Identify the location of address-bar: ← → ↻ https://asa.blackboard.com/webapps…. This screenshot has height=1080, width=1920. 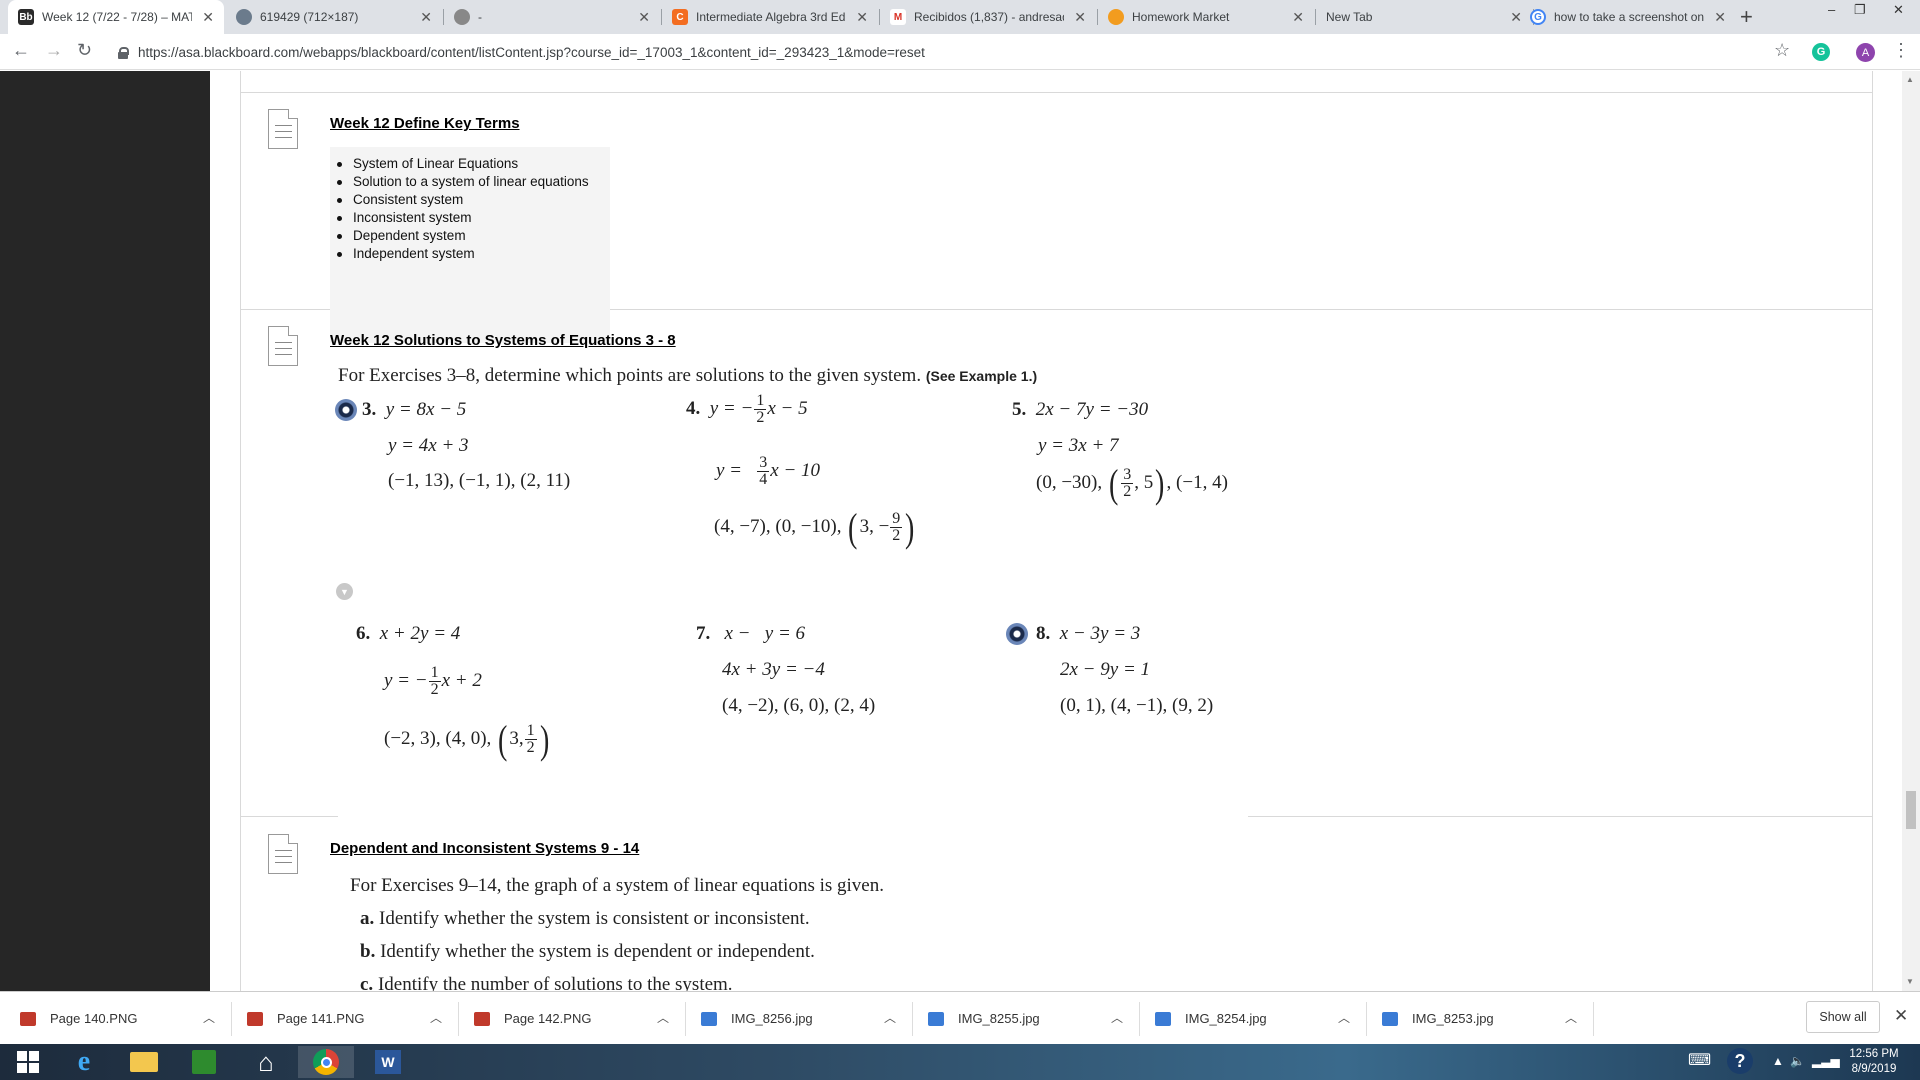
(960, 52).